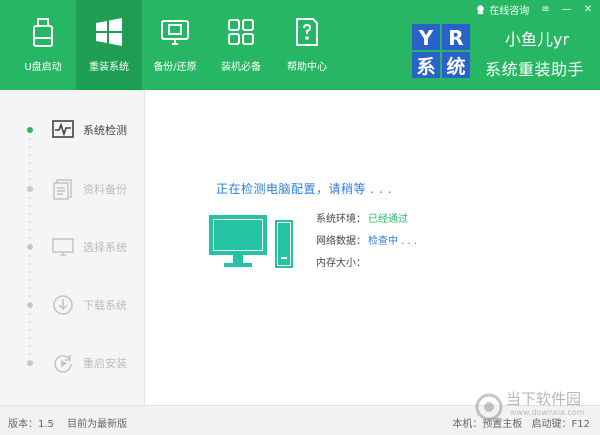  Describe the element at coordinates (63, 247) in the screenshot. I see `monitor-icon` at that location.